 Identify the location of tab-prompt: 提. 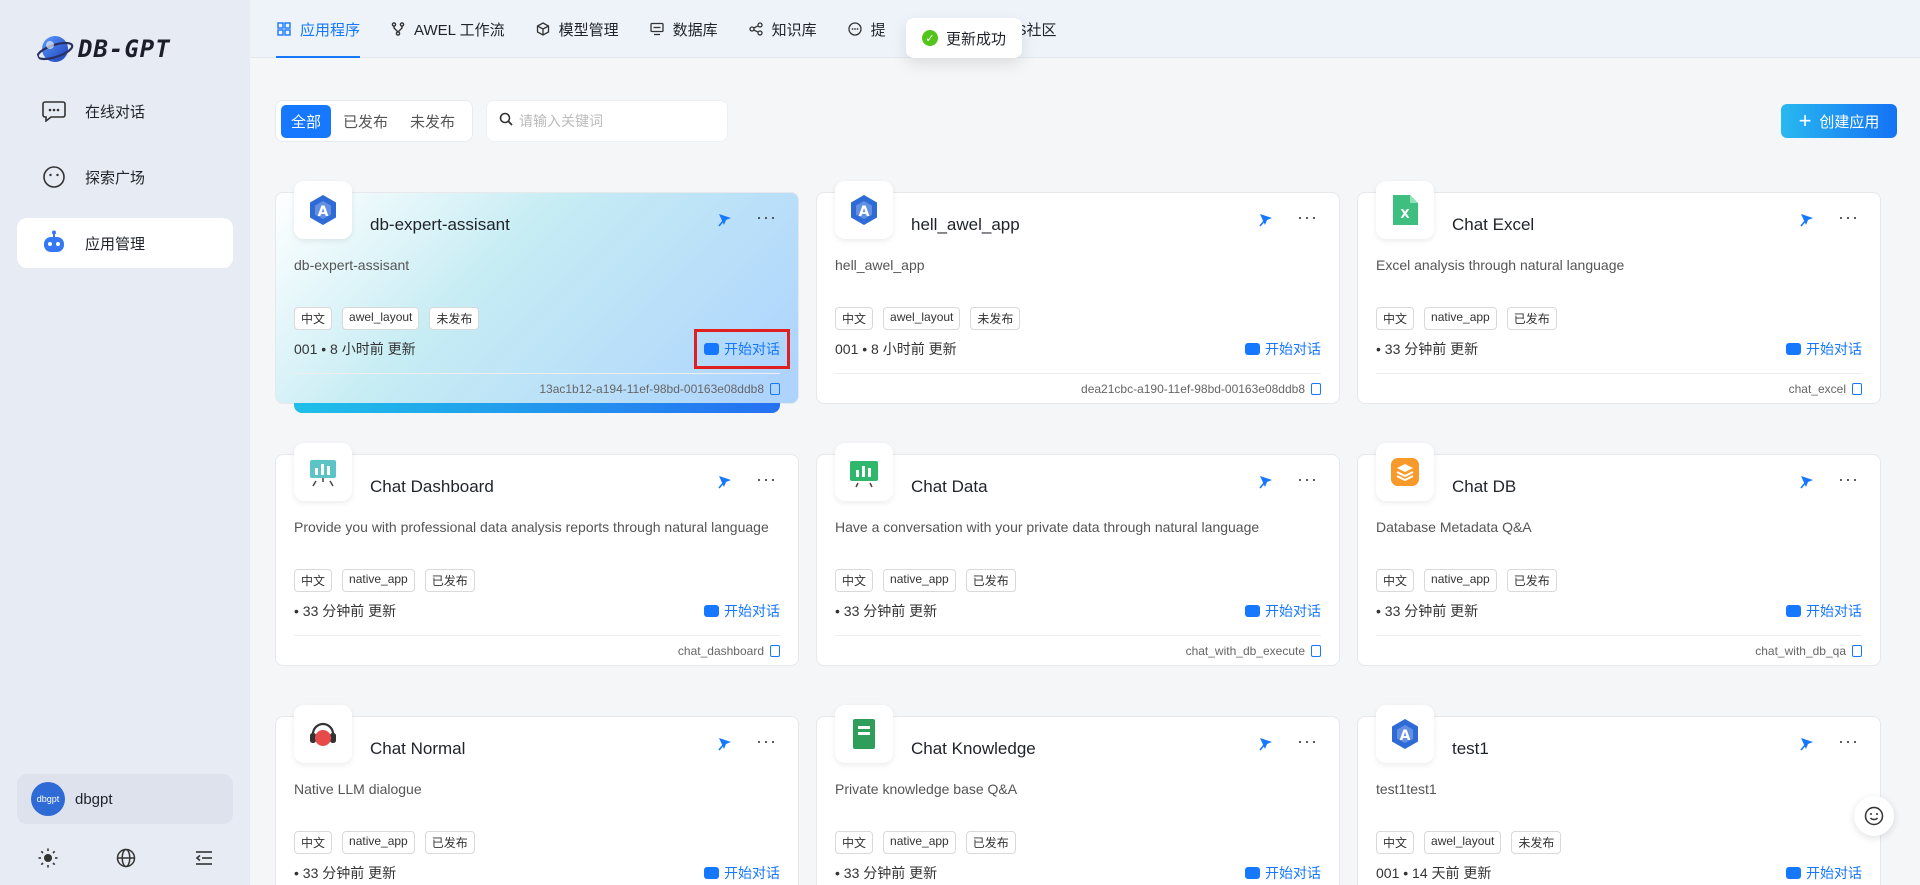
(866, 29).